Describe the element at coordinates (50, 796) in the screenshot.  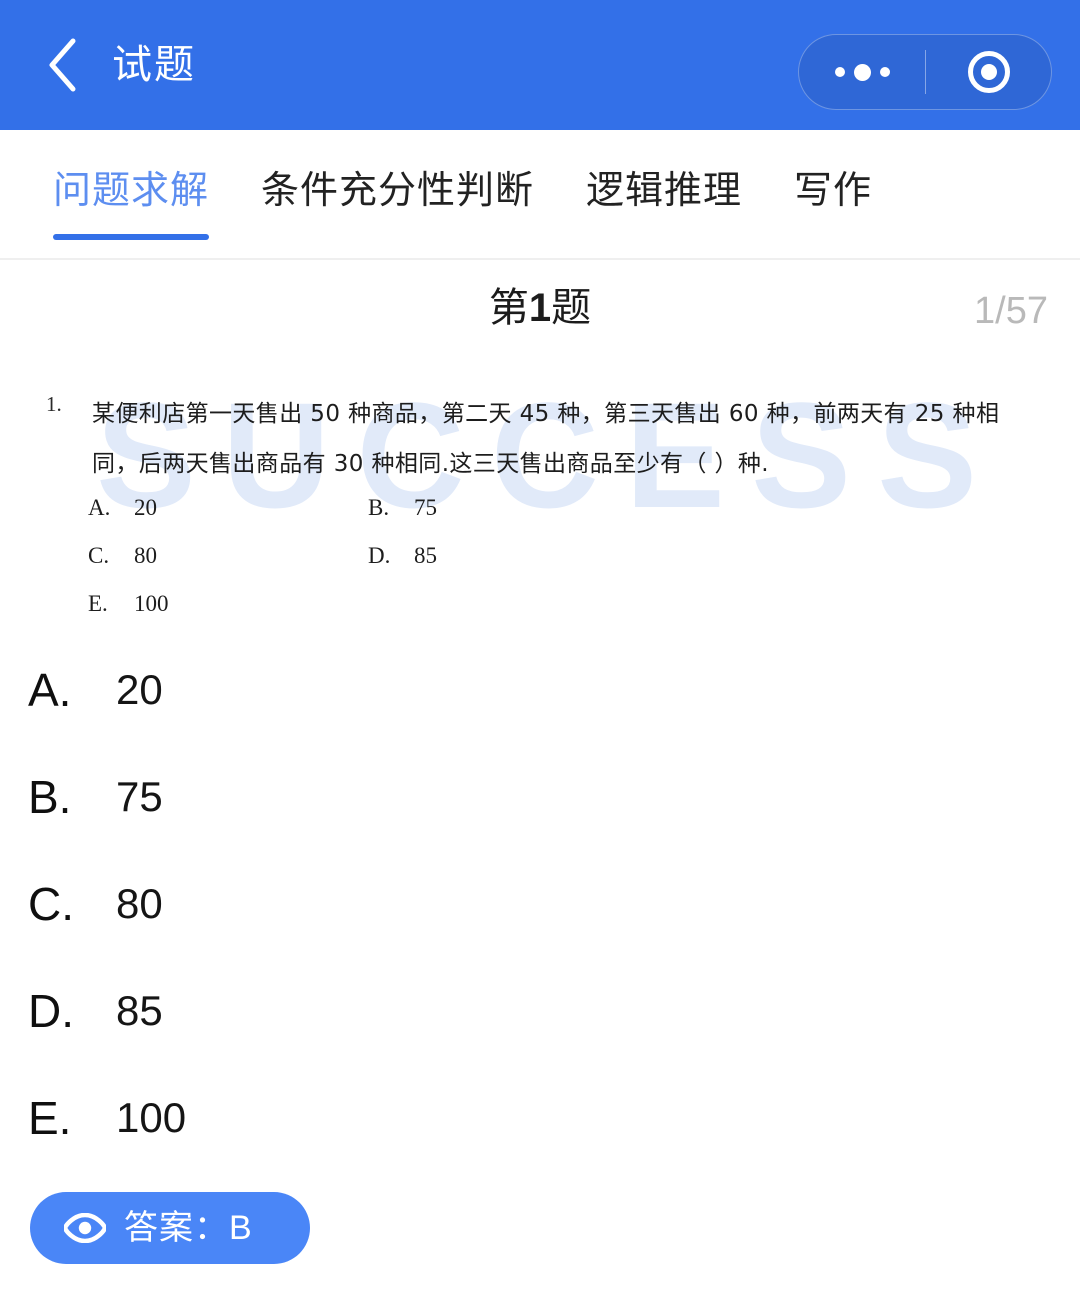
I see `answer-option-label: B.` at that location.